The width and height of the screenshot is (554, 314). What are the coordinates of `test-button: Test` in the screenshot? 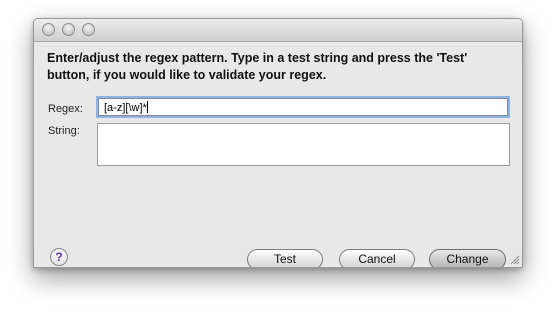 It's located at (285, 258).